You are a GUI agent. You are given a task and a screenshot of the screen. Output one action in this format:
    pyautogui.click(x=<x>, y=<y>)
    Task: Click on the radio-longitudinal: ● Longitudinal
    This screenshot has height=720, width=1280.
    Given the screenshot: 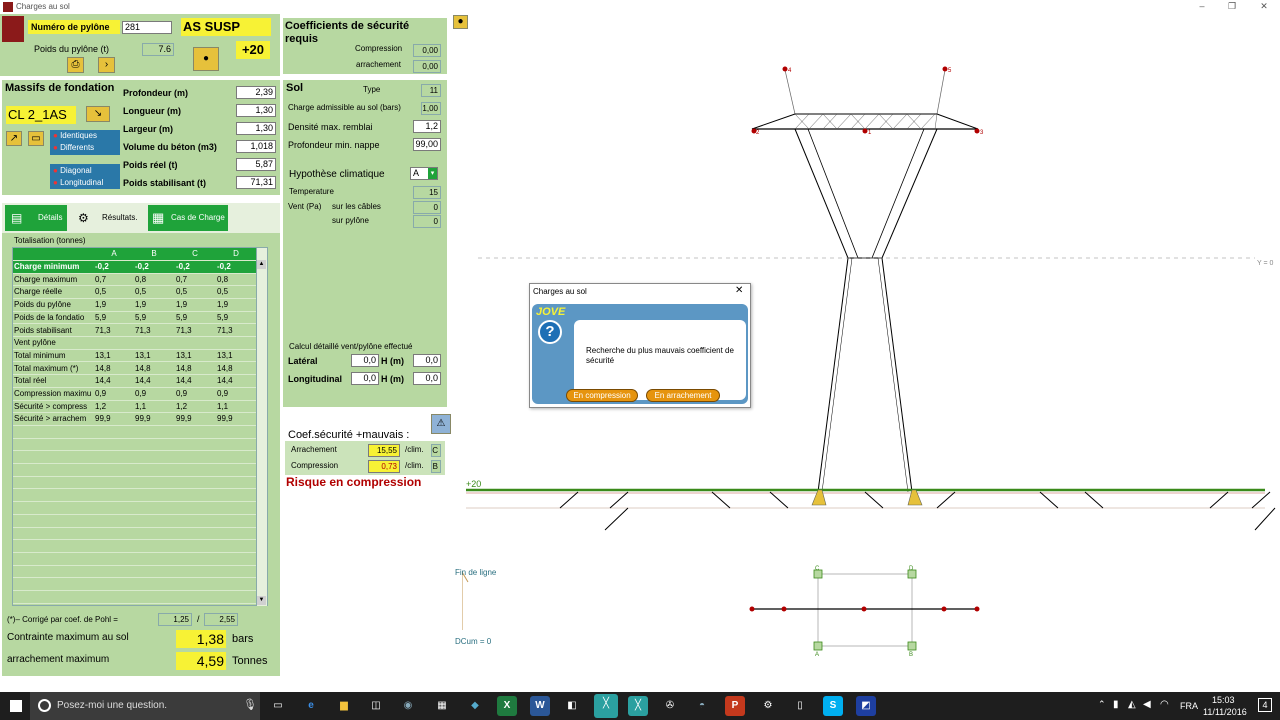 What is the action you would take?
    pyautogui.click(x=78, y=182)
    